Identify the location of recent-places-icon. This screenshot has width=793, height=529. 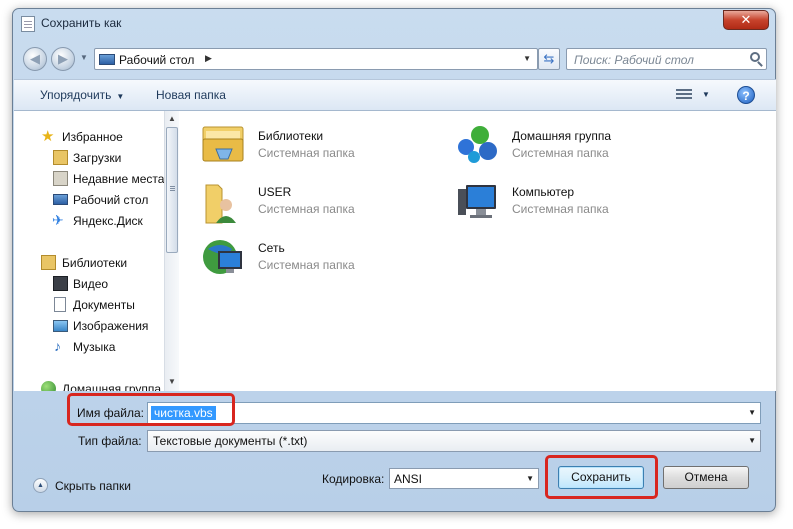
(60, 178).